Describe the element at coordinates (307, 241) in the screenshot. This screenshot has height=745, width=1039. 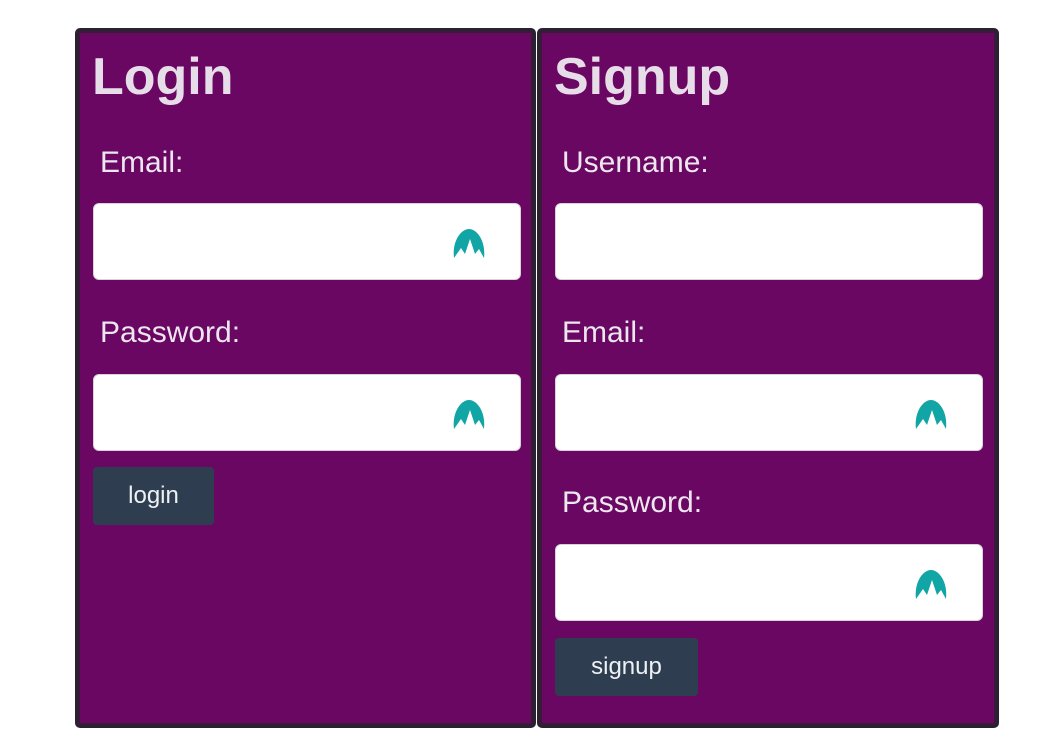
I see `login-email-field` at that location.